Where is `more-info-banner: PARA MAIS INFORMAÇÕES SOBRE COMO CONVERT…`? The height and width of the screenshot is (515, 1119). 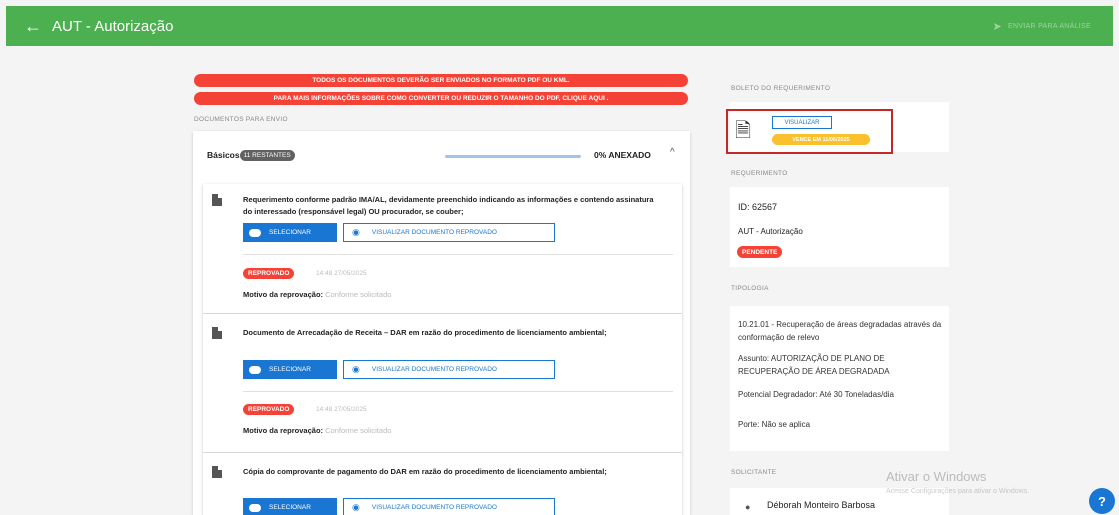
more-info-banner: PARA MAIS INFORMAÇÕES SOBRE COMO CONVERT… is located at coordinates (441, 98).